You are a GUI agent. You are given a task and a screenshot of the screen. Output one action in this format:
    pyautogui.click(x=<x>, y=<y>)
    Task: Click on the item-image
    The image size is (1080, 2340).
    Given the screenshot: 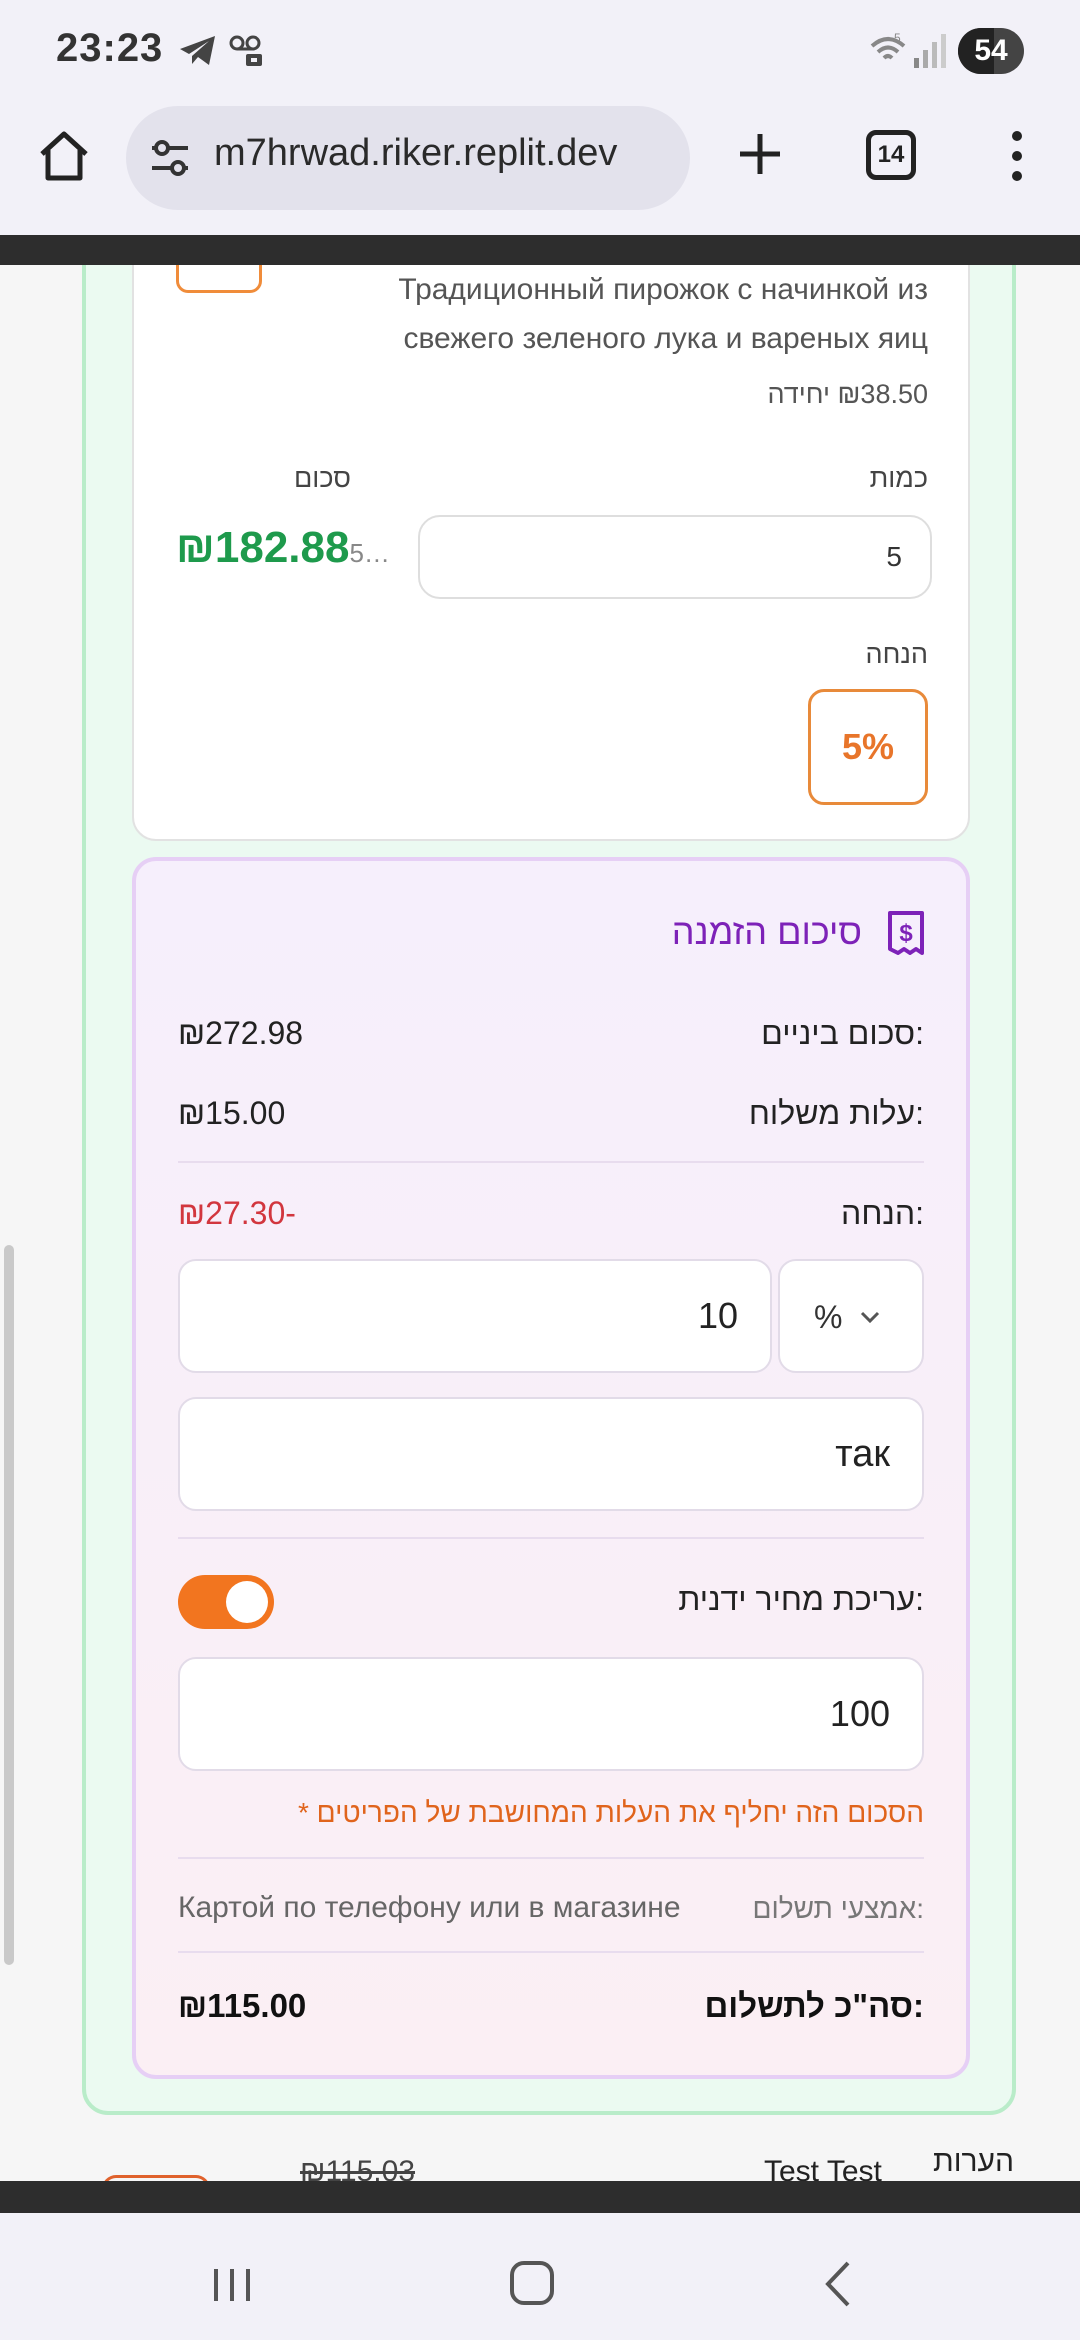 What is the action you would take?
    pyautogui.click(x=219, y=279)
    